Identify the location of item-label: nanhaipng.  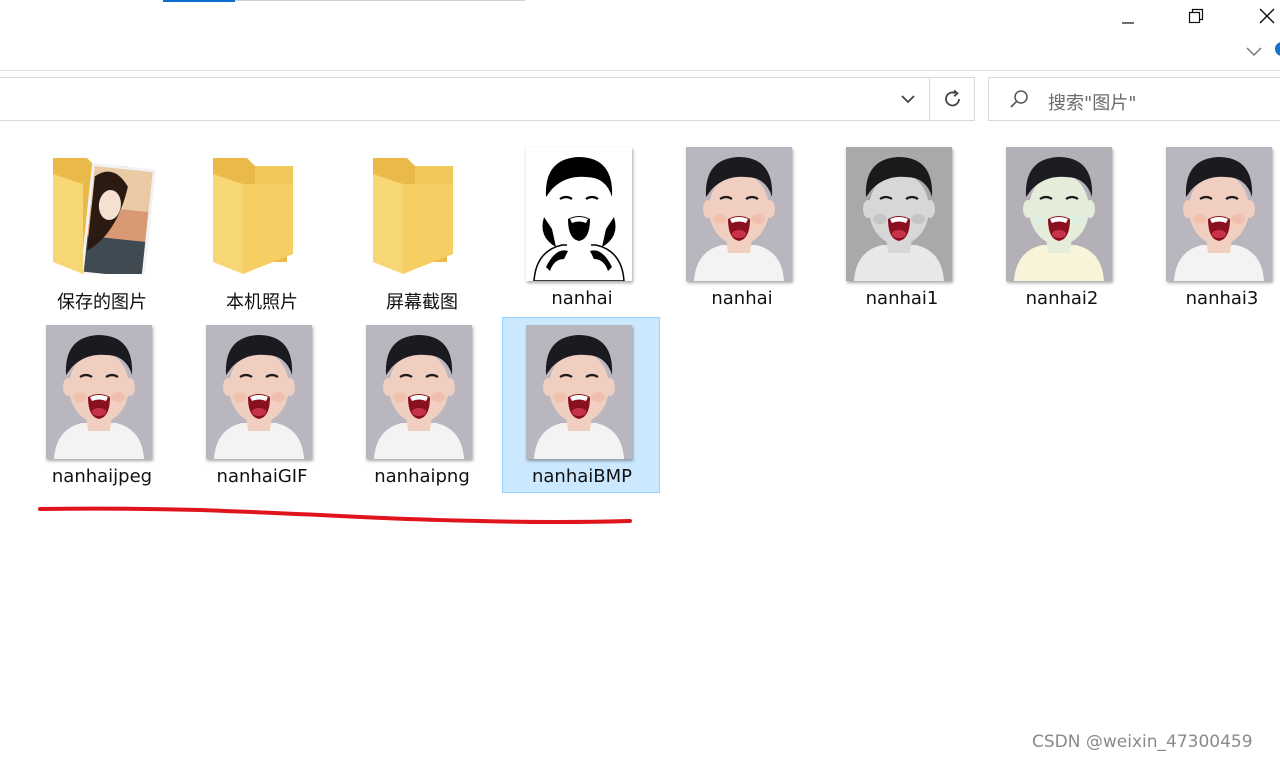
(422, 476).